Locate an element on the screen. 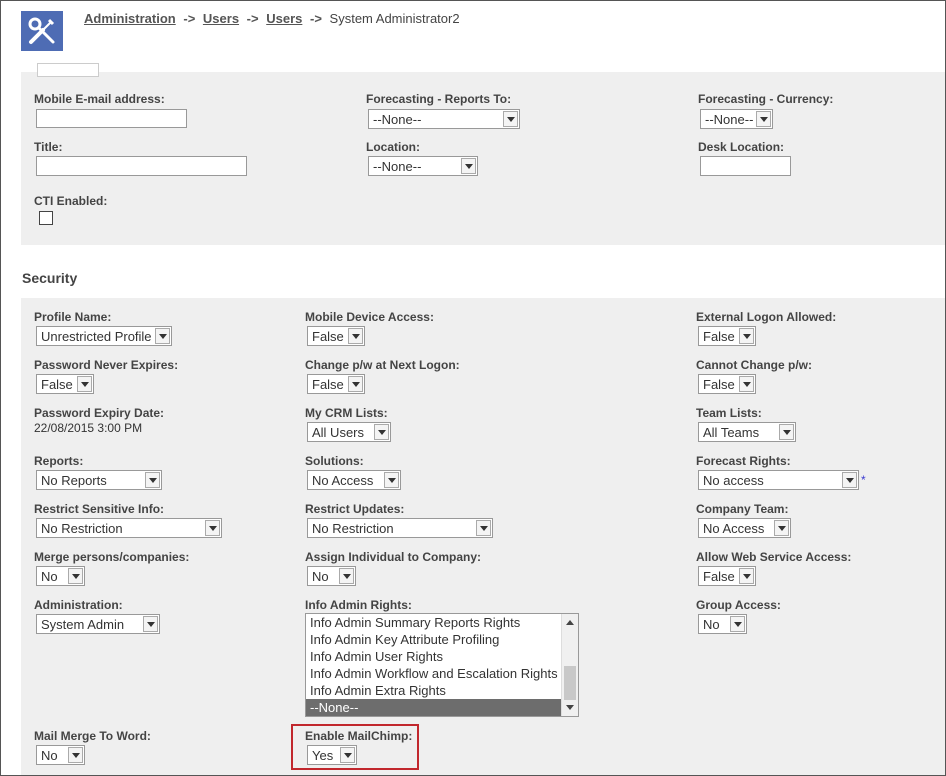 Image resolution: width=946 pixels, height=776 pixels. forecast-reports-to-label: Forecasting - Reports To: is located at coordinates (439, 99).